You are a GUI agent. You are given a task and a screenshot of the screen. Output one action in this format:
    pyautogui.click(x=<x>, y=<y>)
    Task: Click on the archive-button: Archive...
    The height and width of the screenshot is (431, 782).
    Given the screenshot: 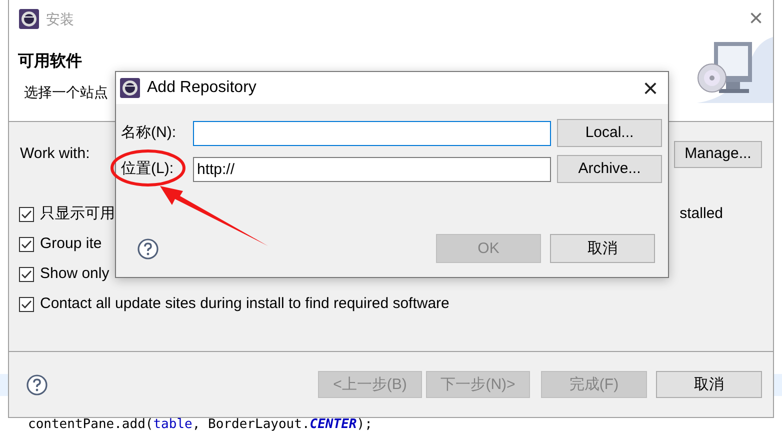 What is the action you would take?
    pyautogui.click(x=609, y=169)
    